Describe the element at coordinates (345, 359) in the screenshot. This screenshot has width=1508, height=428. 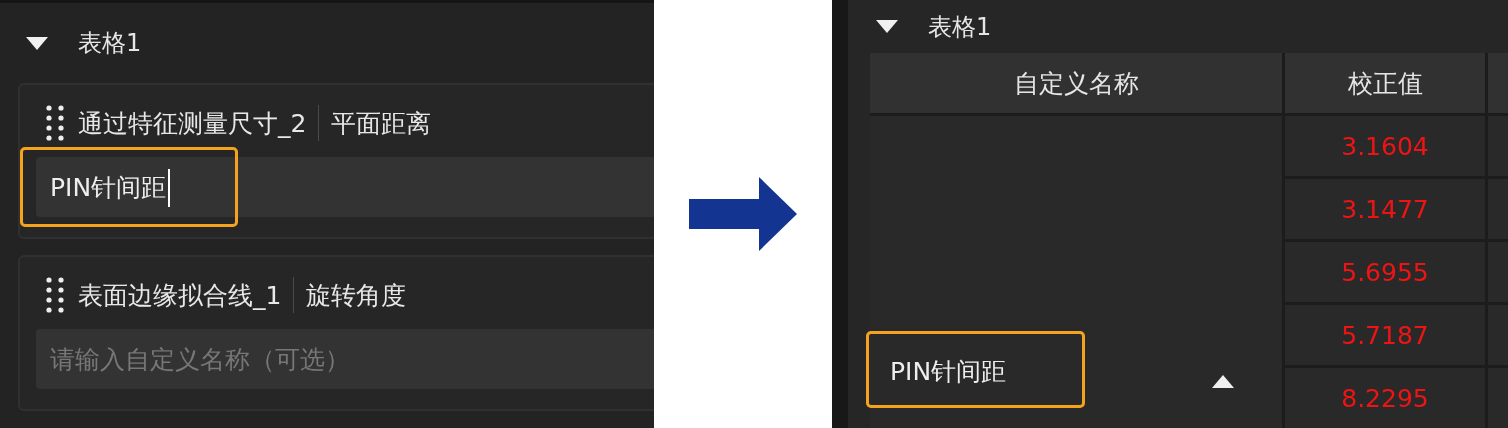
I see `custom-name-field: 请输入自定义名称（可选）` at that location.